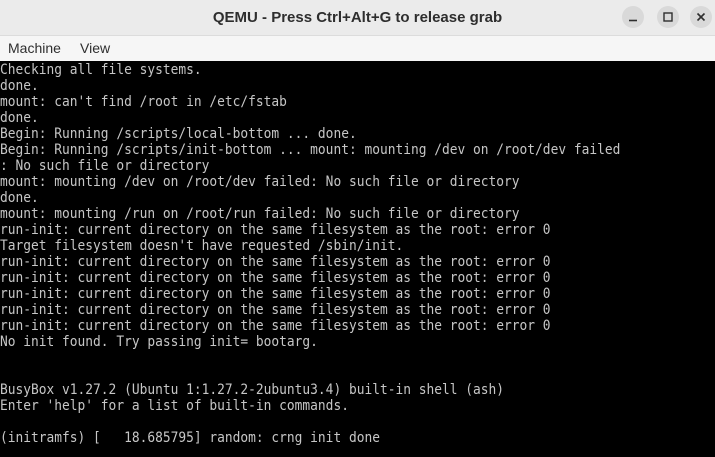 Image resolution: width=715 pixels, height=457 pixels. What do you see at coordinates (101, 70) in the screenshot?
I see `console-line: Checking all file systems.` at bounding box center [101, 70].